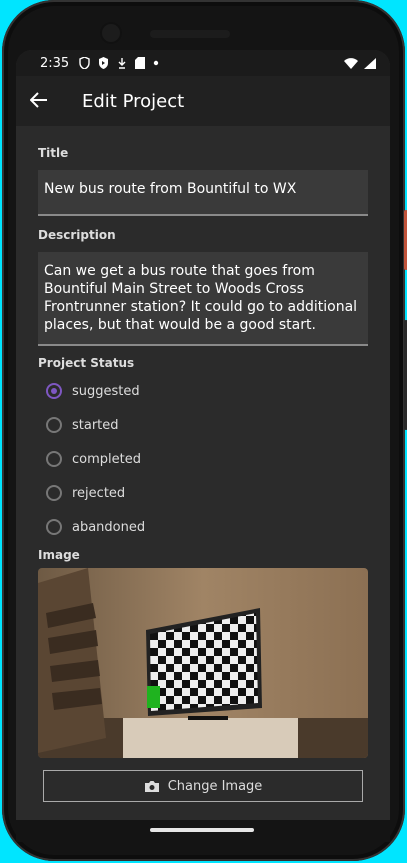 The width and height of the screenshot is (407, 863). Describe the element at coordinates (106, 391) in the screenshot. I see `status-option-label: suggested` at that location.